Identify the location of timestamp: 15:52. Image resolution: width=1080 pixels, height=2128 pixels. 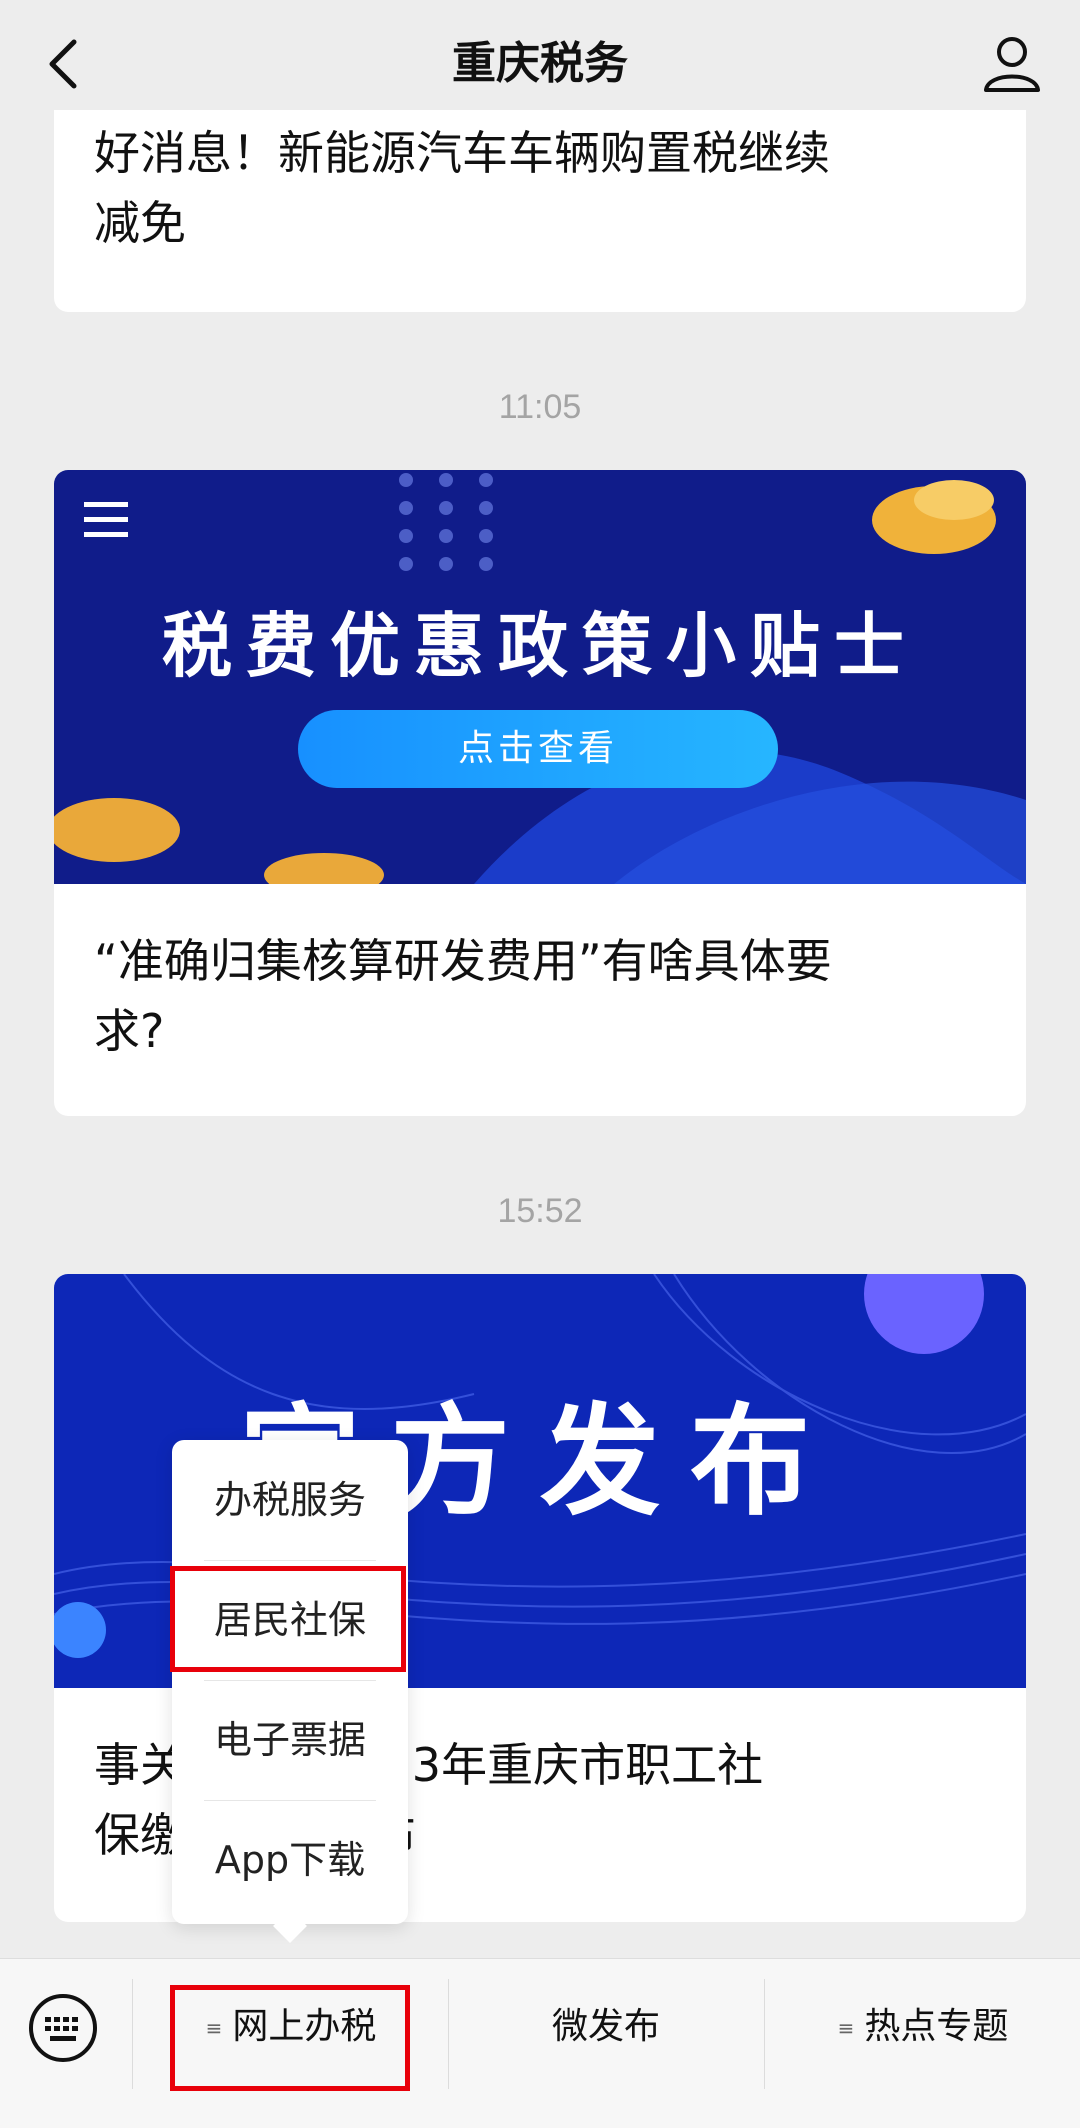
(540, 1211).